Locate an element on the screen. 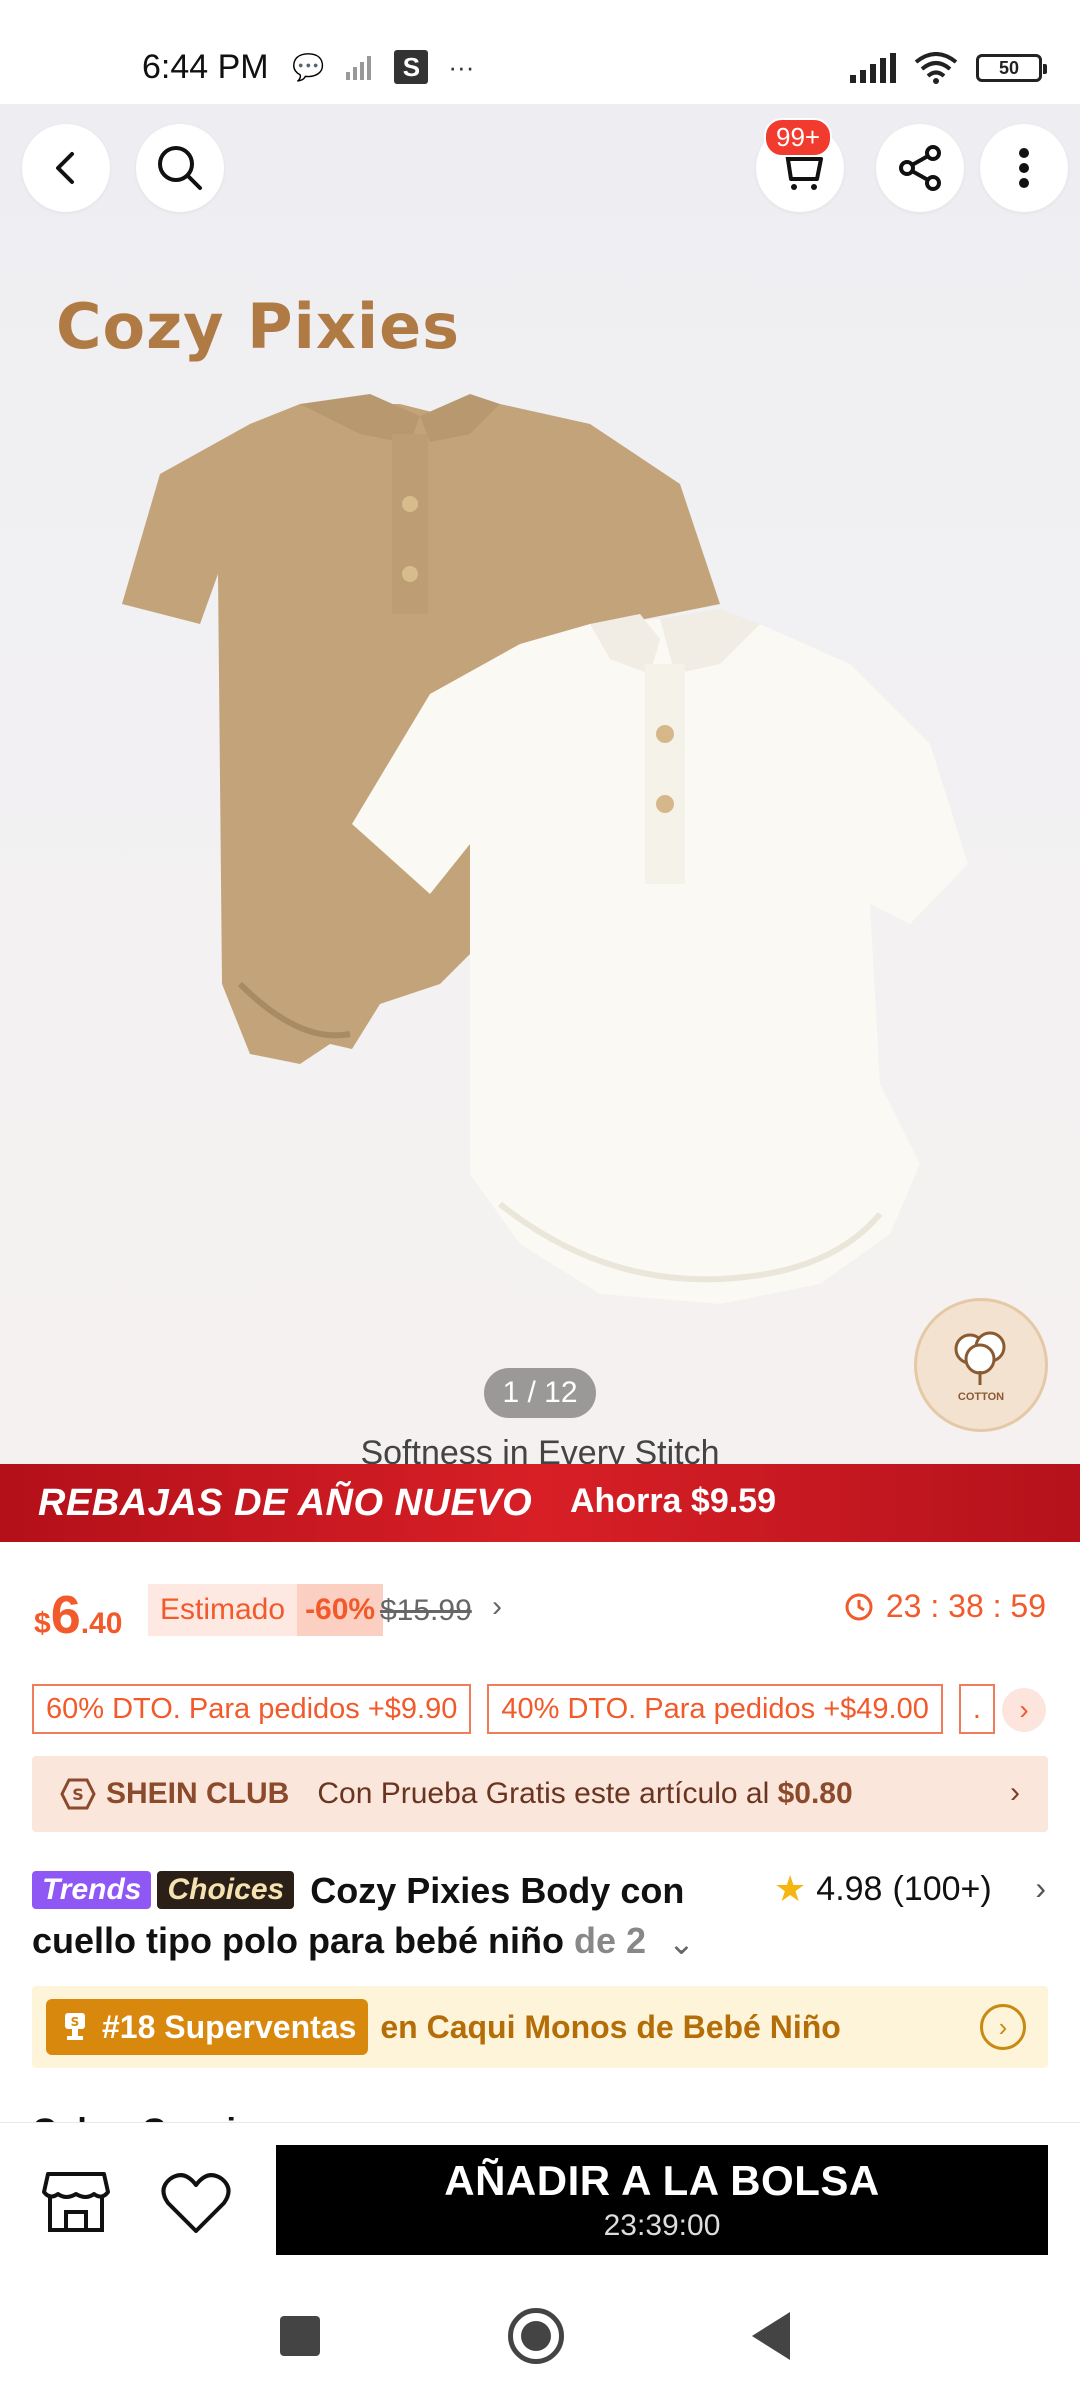 Image resolution: width=1080 pixels, height=2400 pixels. price-currency: $ is located at coordinates (42, 1623).